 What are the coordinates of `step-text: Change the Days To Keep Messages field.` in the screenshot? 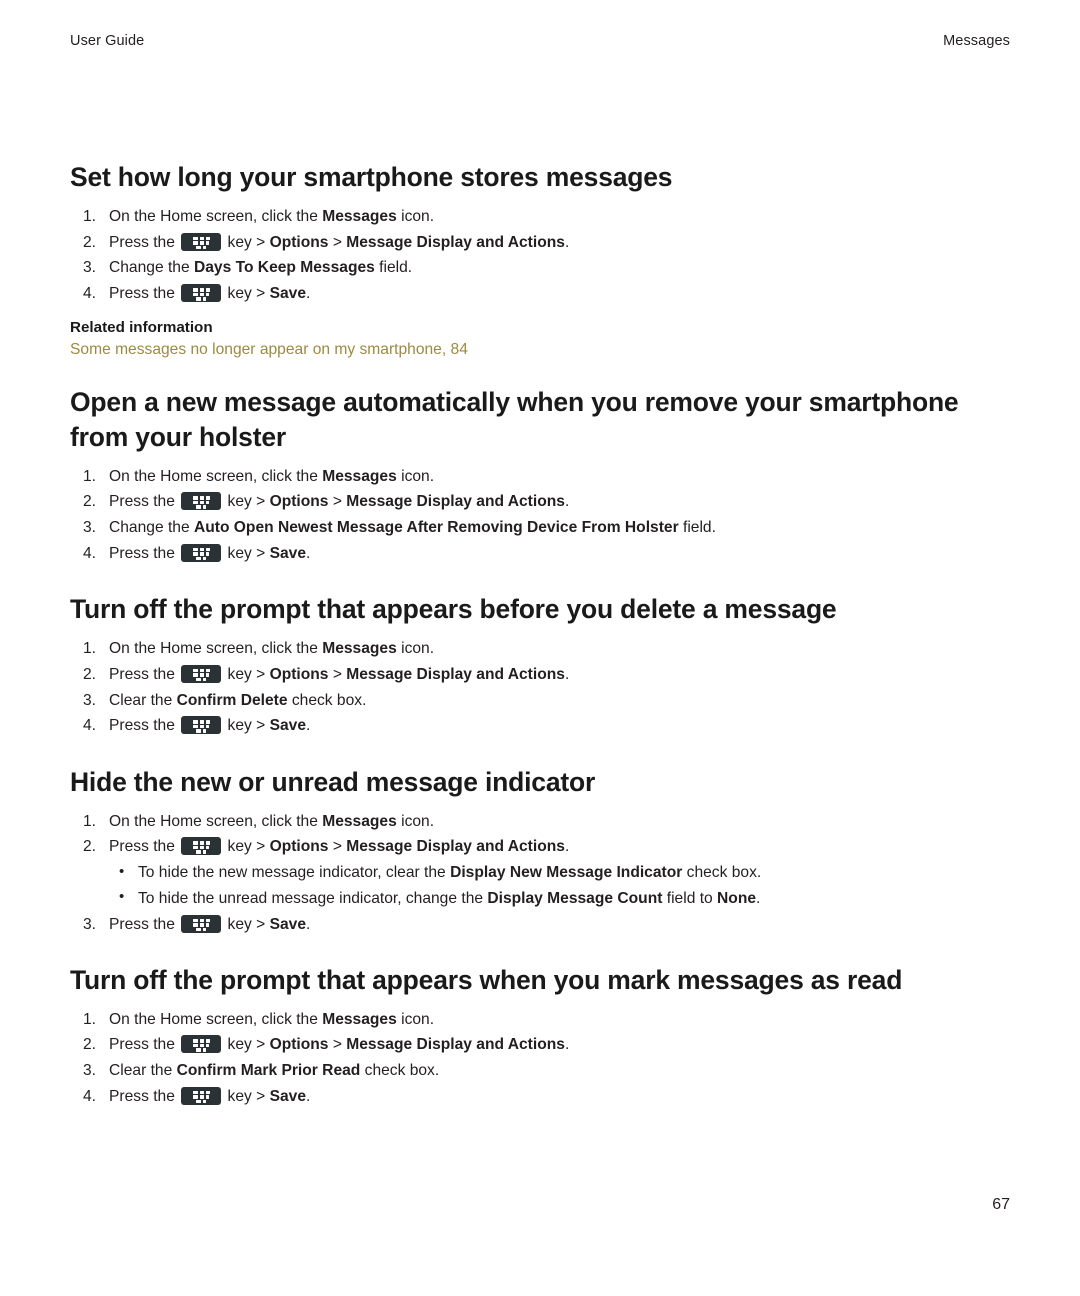 It's located at (260, 267).